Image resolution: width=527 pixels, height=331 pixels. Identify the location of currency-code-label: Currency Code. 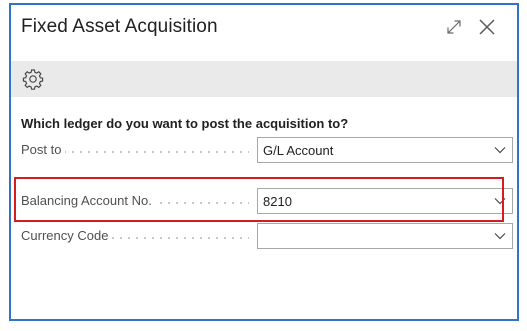
(67, 235).